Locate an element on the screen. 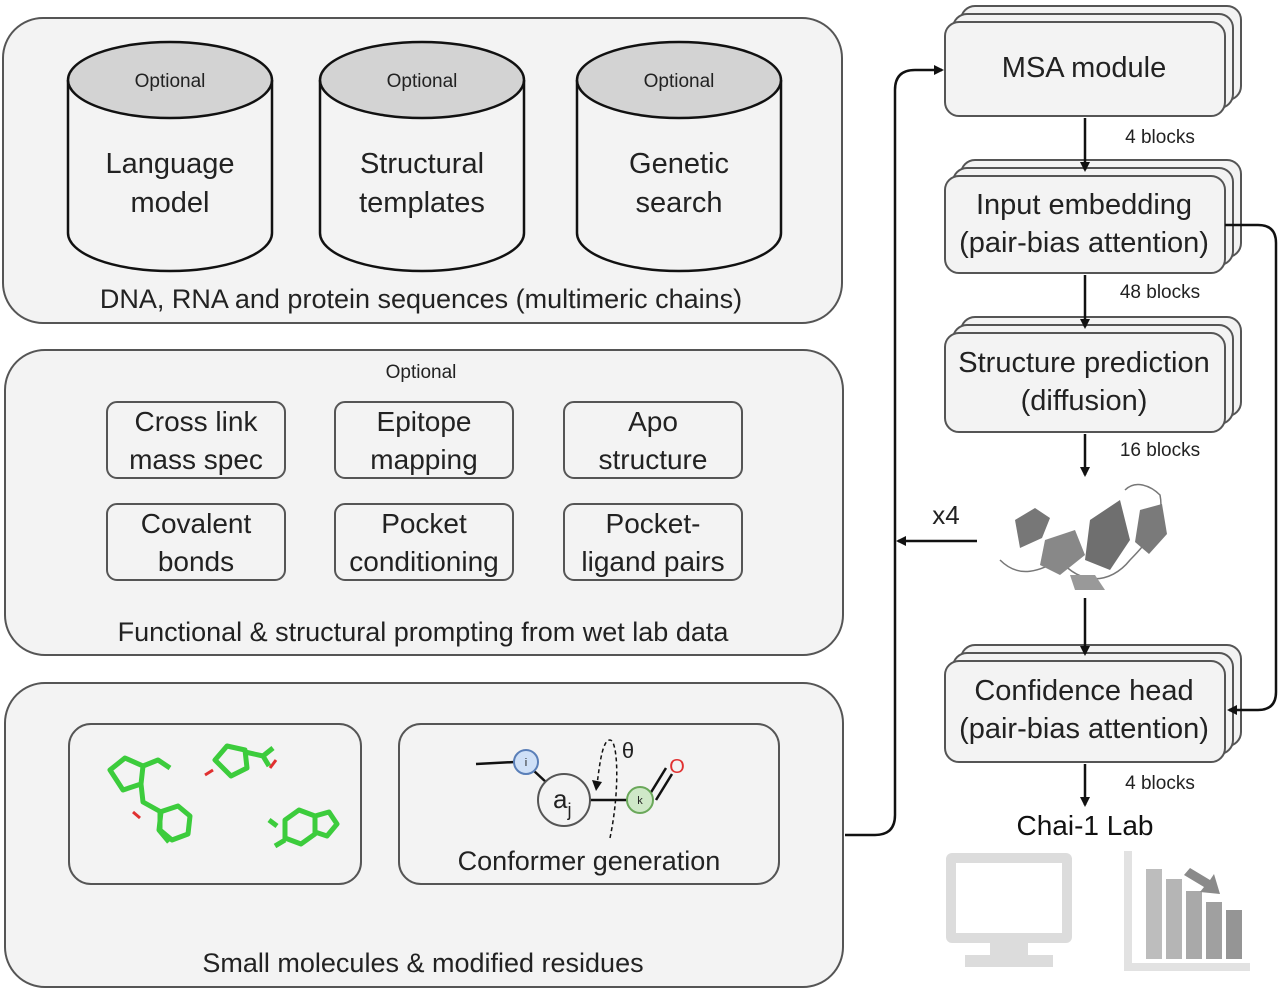  prompt-option-label: structure is located at coordinates (653, 459).